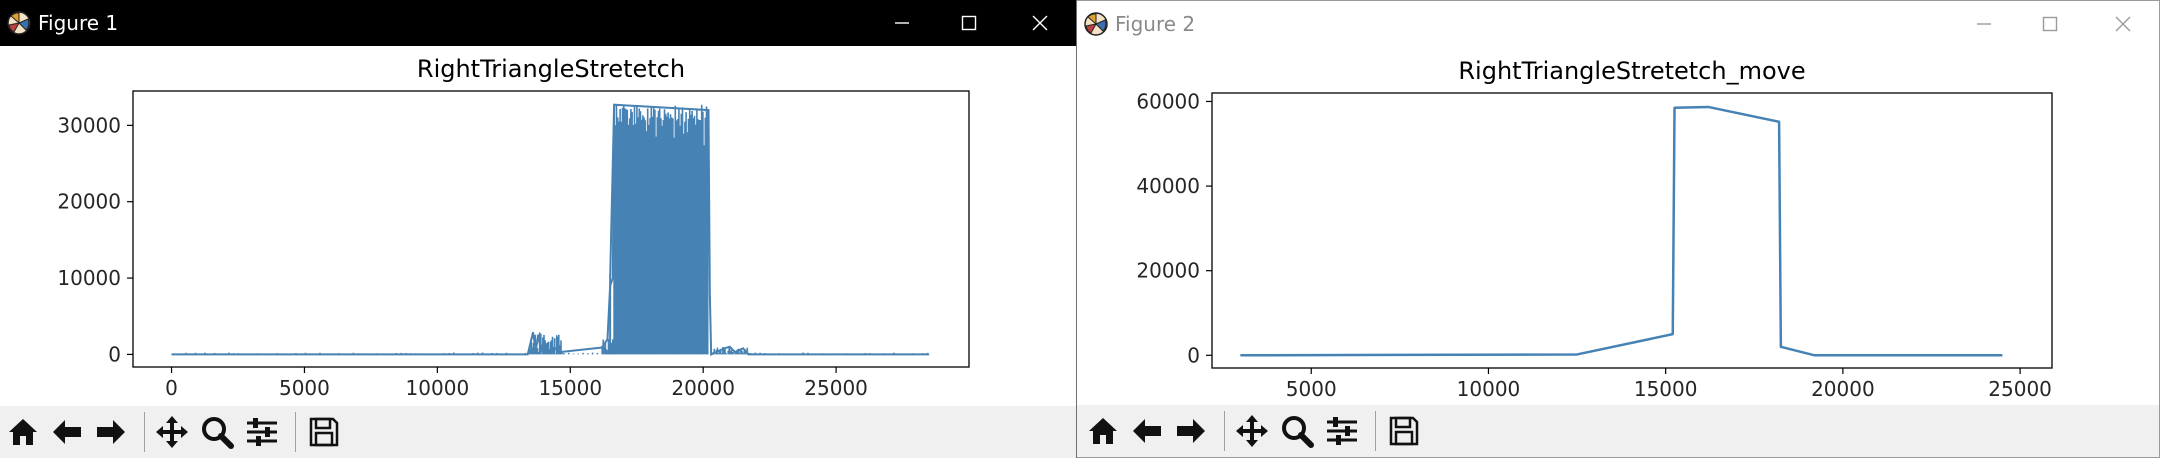 Image resolution: width=2160 pixels, height=458 pixels. I want to click on window-title: Figure 2, so click(1155, 24).